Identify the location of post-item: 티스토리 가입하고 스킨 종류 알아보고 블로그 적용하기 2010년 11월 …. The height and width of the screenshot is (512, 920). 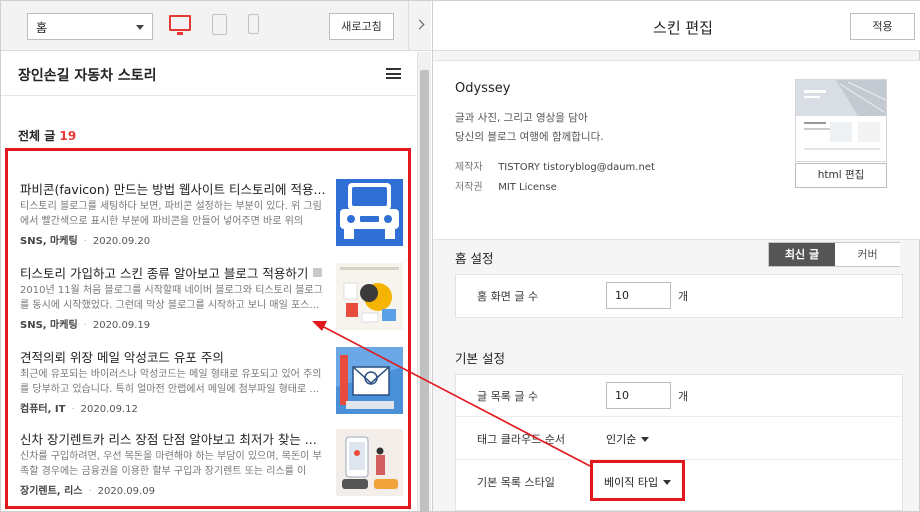
(212, 300).